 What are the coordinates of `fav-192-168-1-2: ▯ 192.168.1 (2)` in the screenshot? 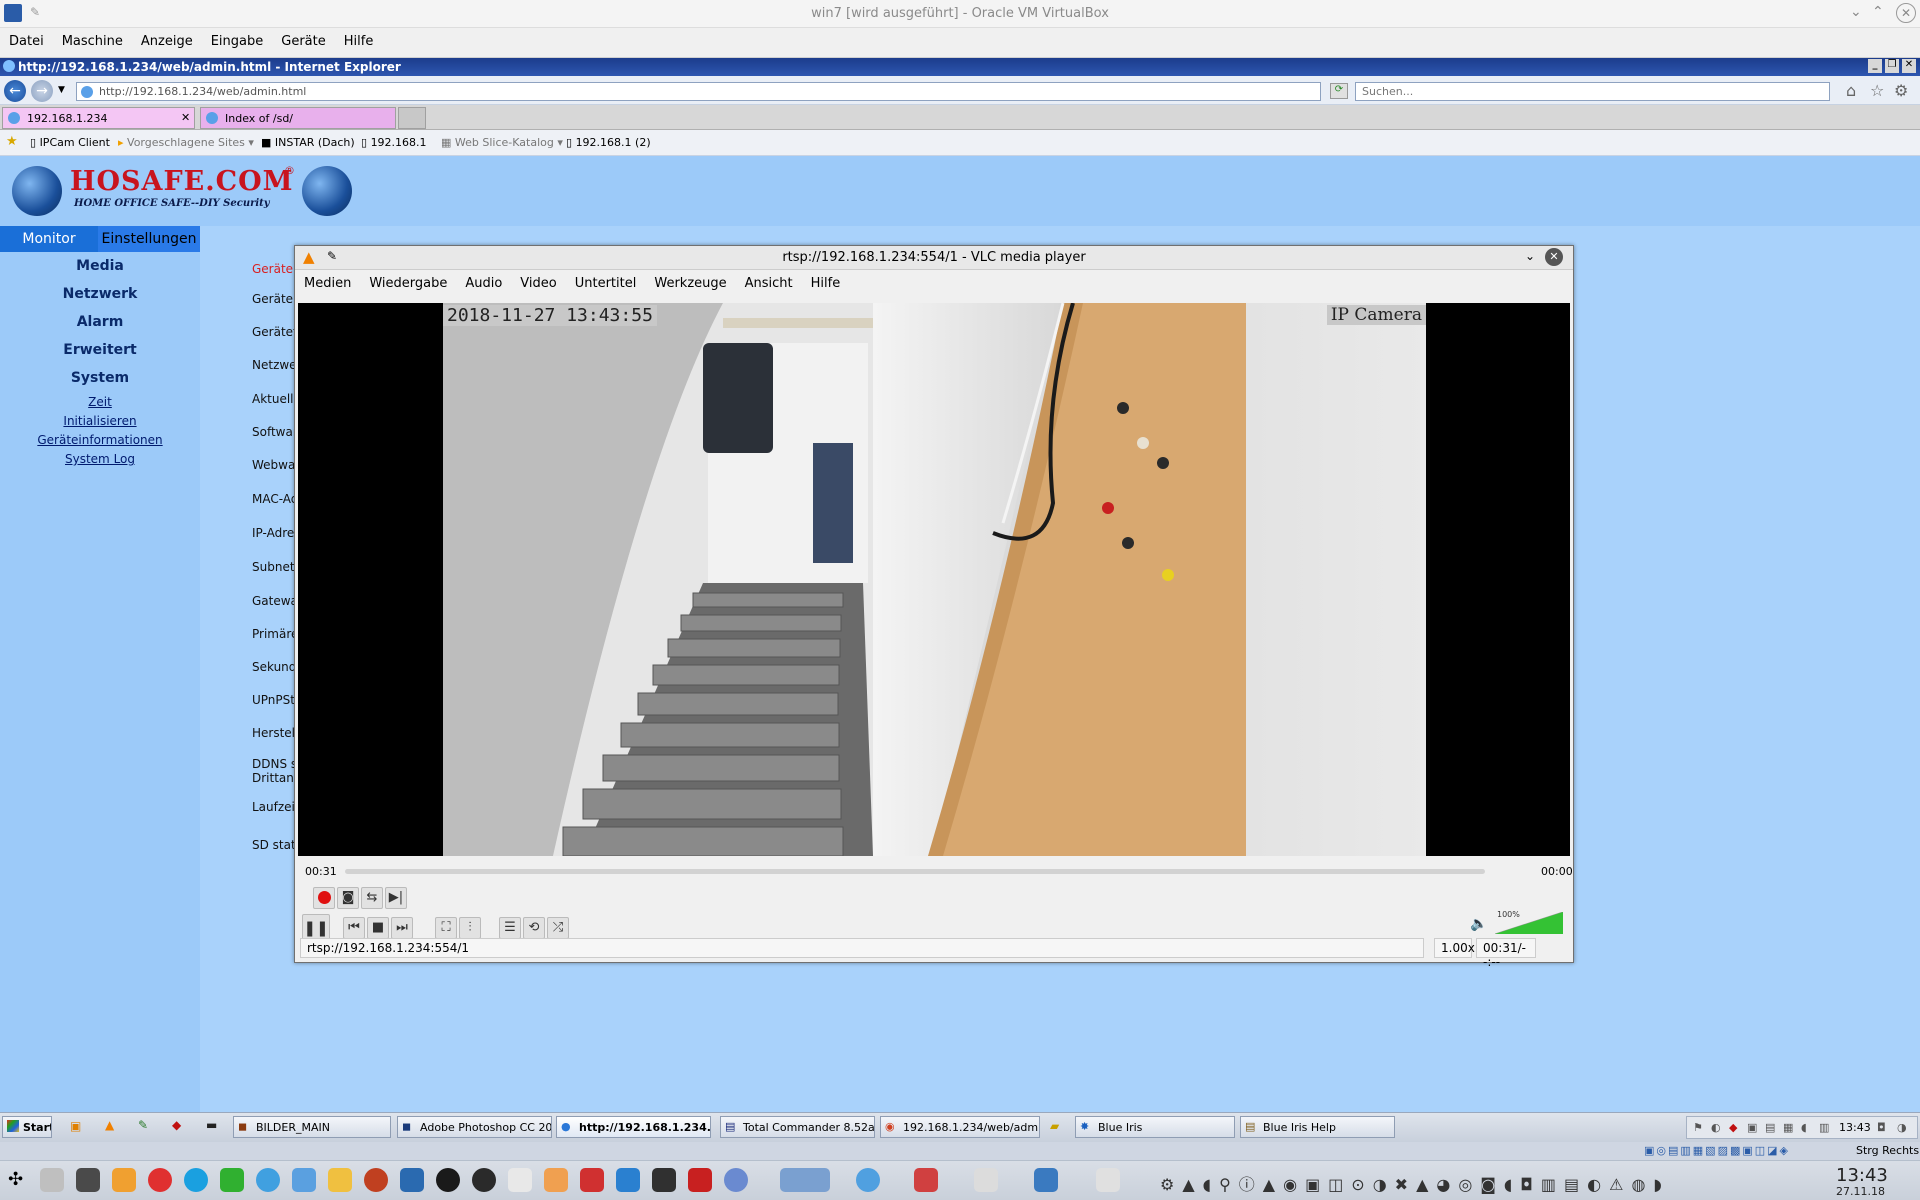 It's located at (608, 142).